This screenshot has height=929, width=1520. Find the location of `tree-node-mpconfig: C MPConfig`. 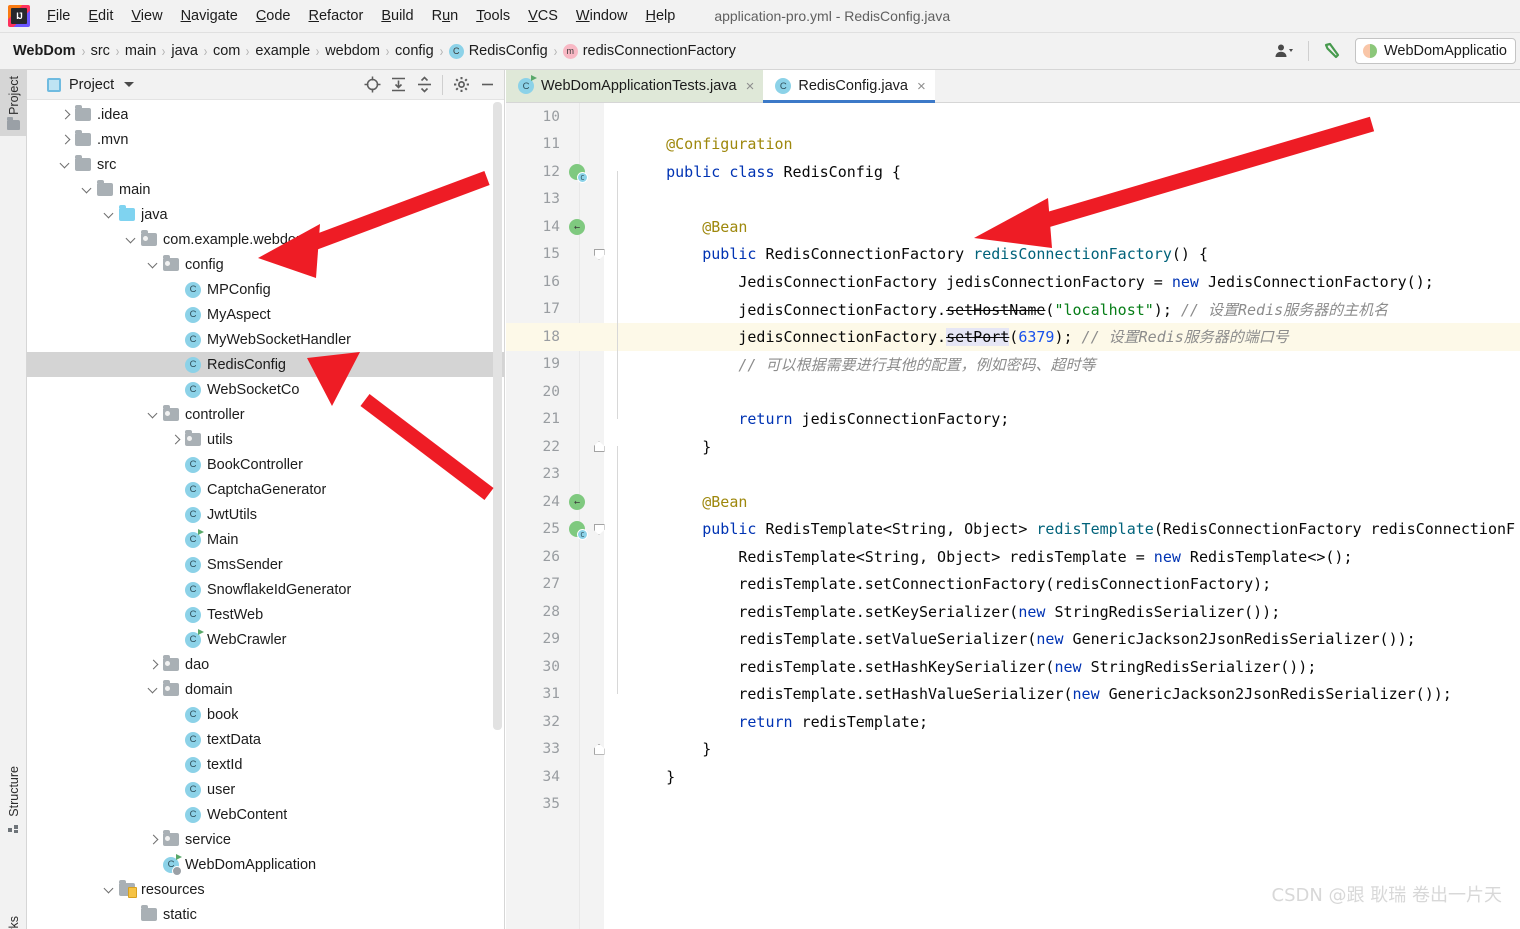

tree-node-mpconfig: C MPConfig is located at coordinates (265, 289).